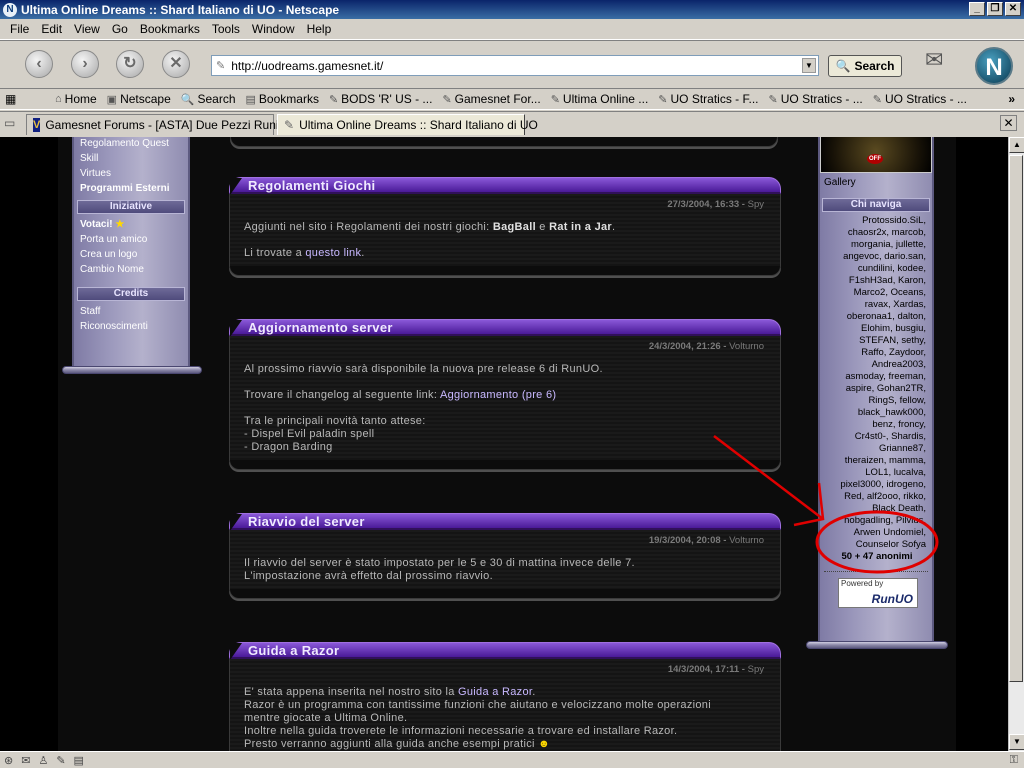 The image size is (1024, 768). Describe the element at coordinates (208, 99) in the screenshot. I see `bookmark-search: 🔍 Search` at that location.